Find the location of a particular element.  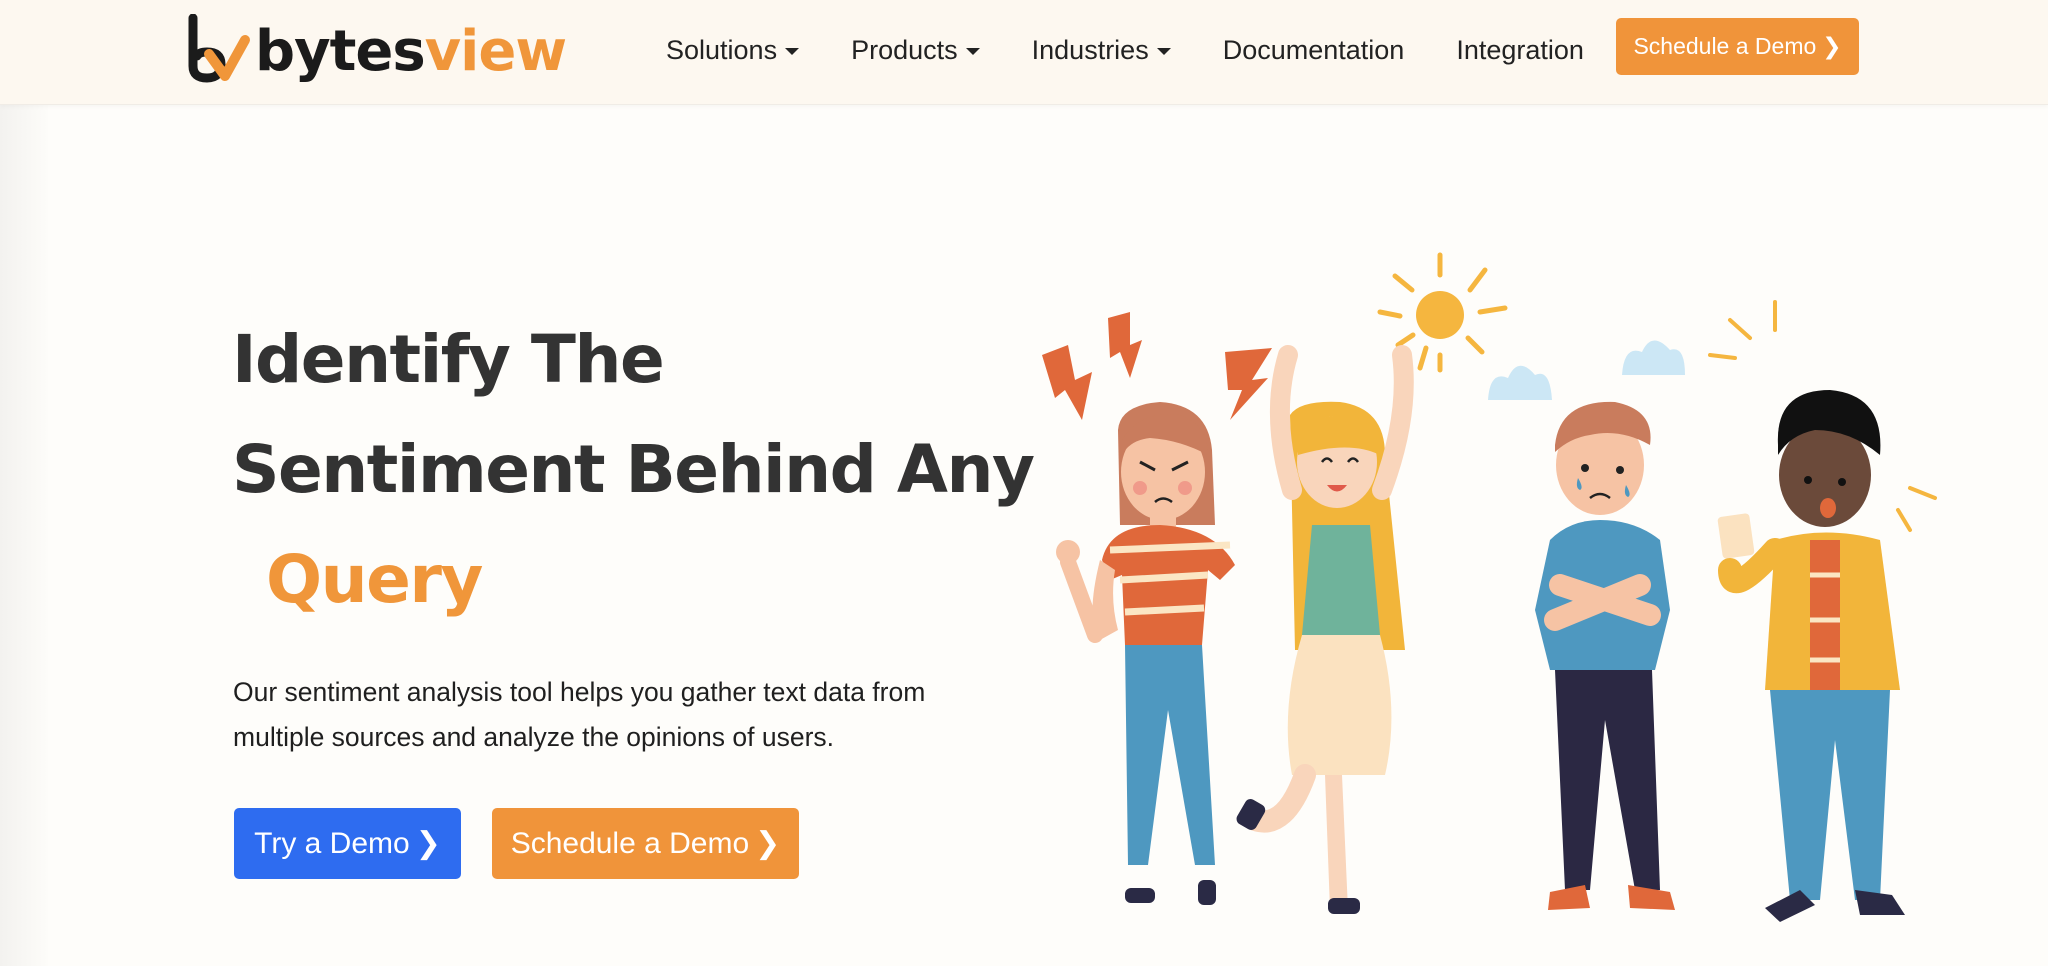

angry-girl-figure is located at coordinates (1145, 653).